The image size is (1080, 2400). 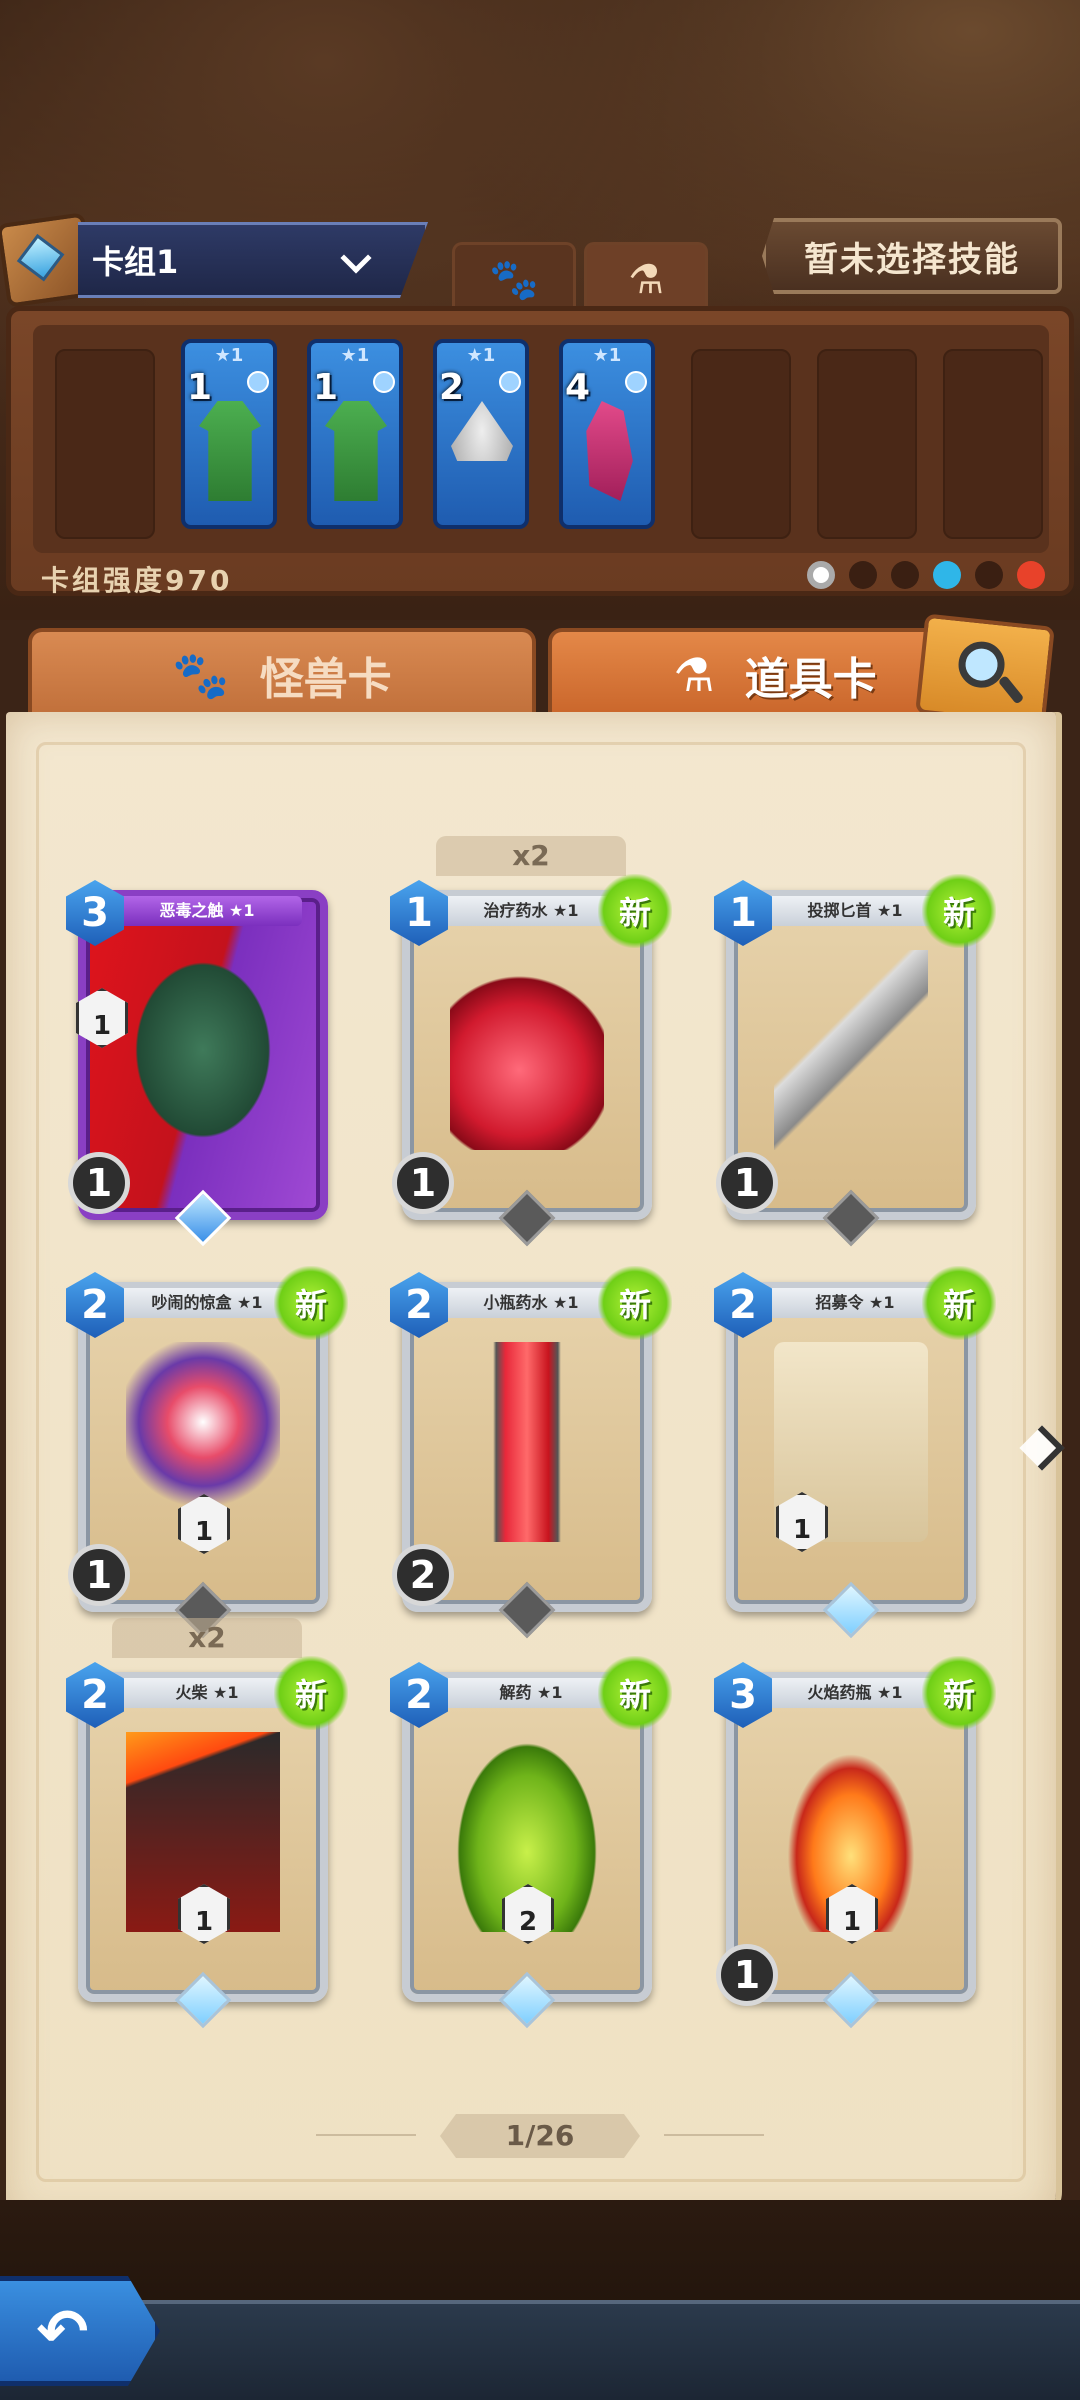 What do you see at coordinates (325, 679) in the screenshot?
I see `tab-monster-label: 怪兽卡` at bounding box center [325, 679].